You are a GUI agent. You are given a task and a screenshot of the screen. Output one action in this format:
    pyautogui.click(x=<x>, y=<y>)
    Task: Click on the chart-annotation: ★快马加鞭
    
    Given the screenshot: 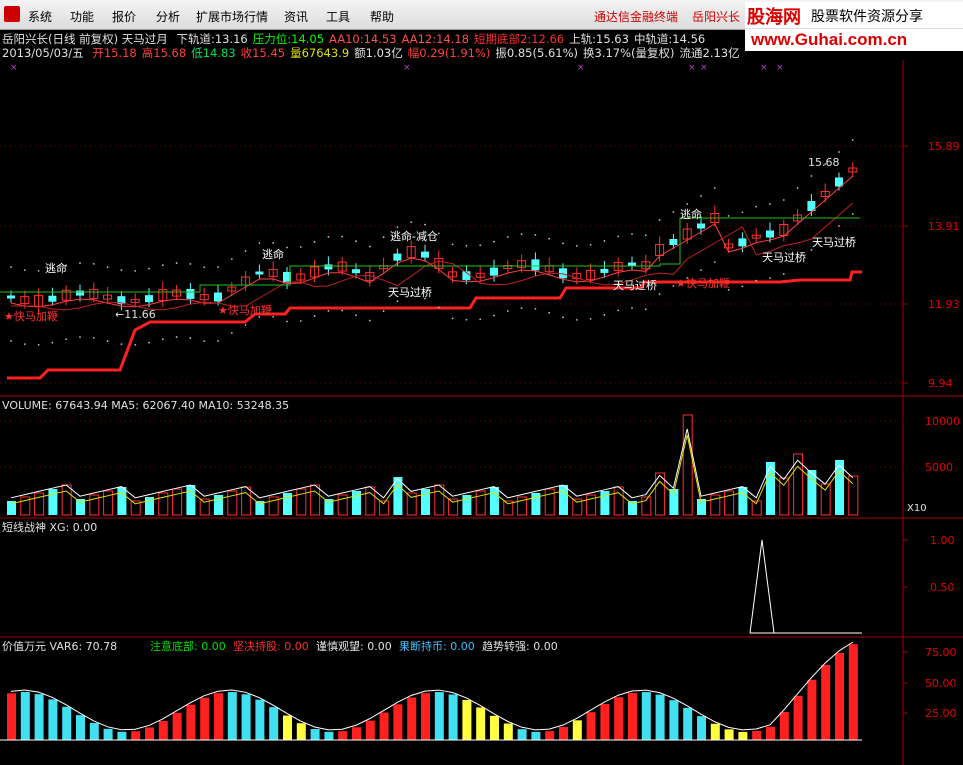 What is the action you would take?
    pyautogui.click(x=31, y=316)
    